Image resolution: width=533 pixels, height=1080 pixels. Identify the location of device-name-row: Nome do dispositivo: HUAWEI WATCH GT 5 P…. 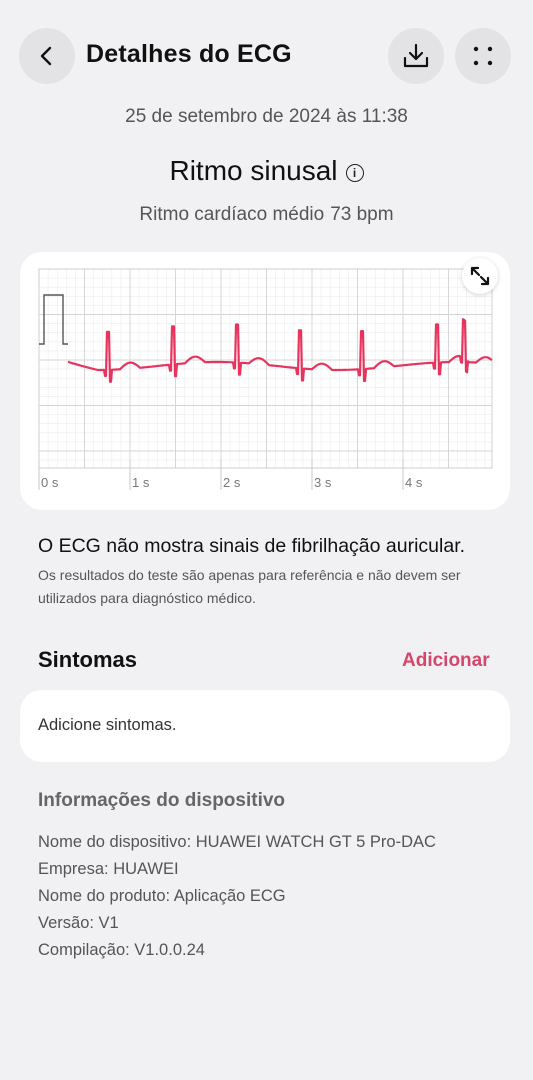
(237, 842).